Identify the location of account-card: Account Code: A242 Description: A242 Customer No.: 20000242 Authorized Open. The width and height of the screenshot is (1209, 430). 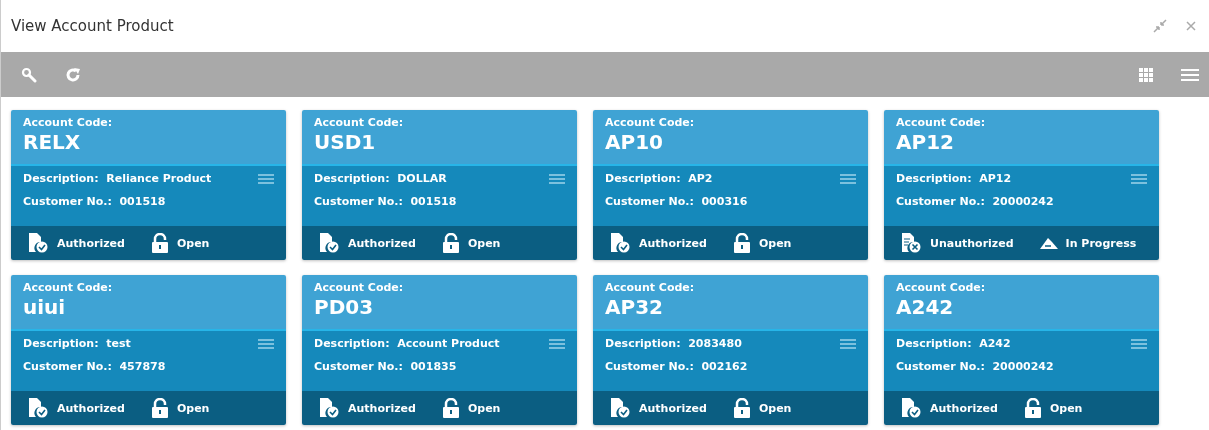
(1021, 350).